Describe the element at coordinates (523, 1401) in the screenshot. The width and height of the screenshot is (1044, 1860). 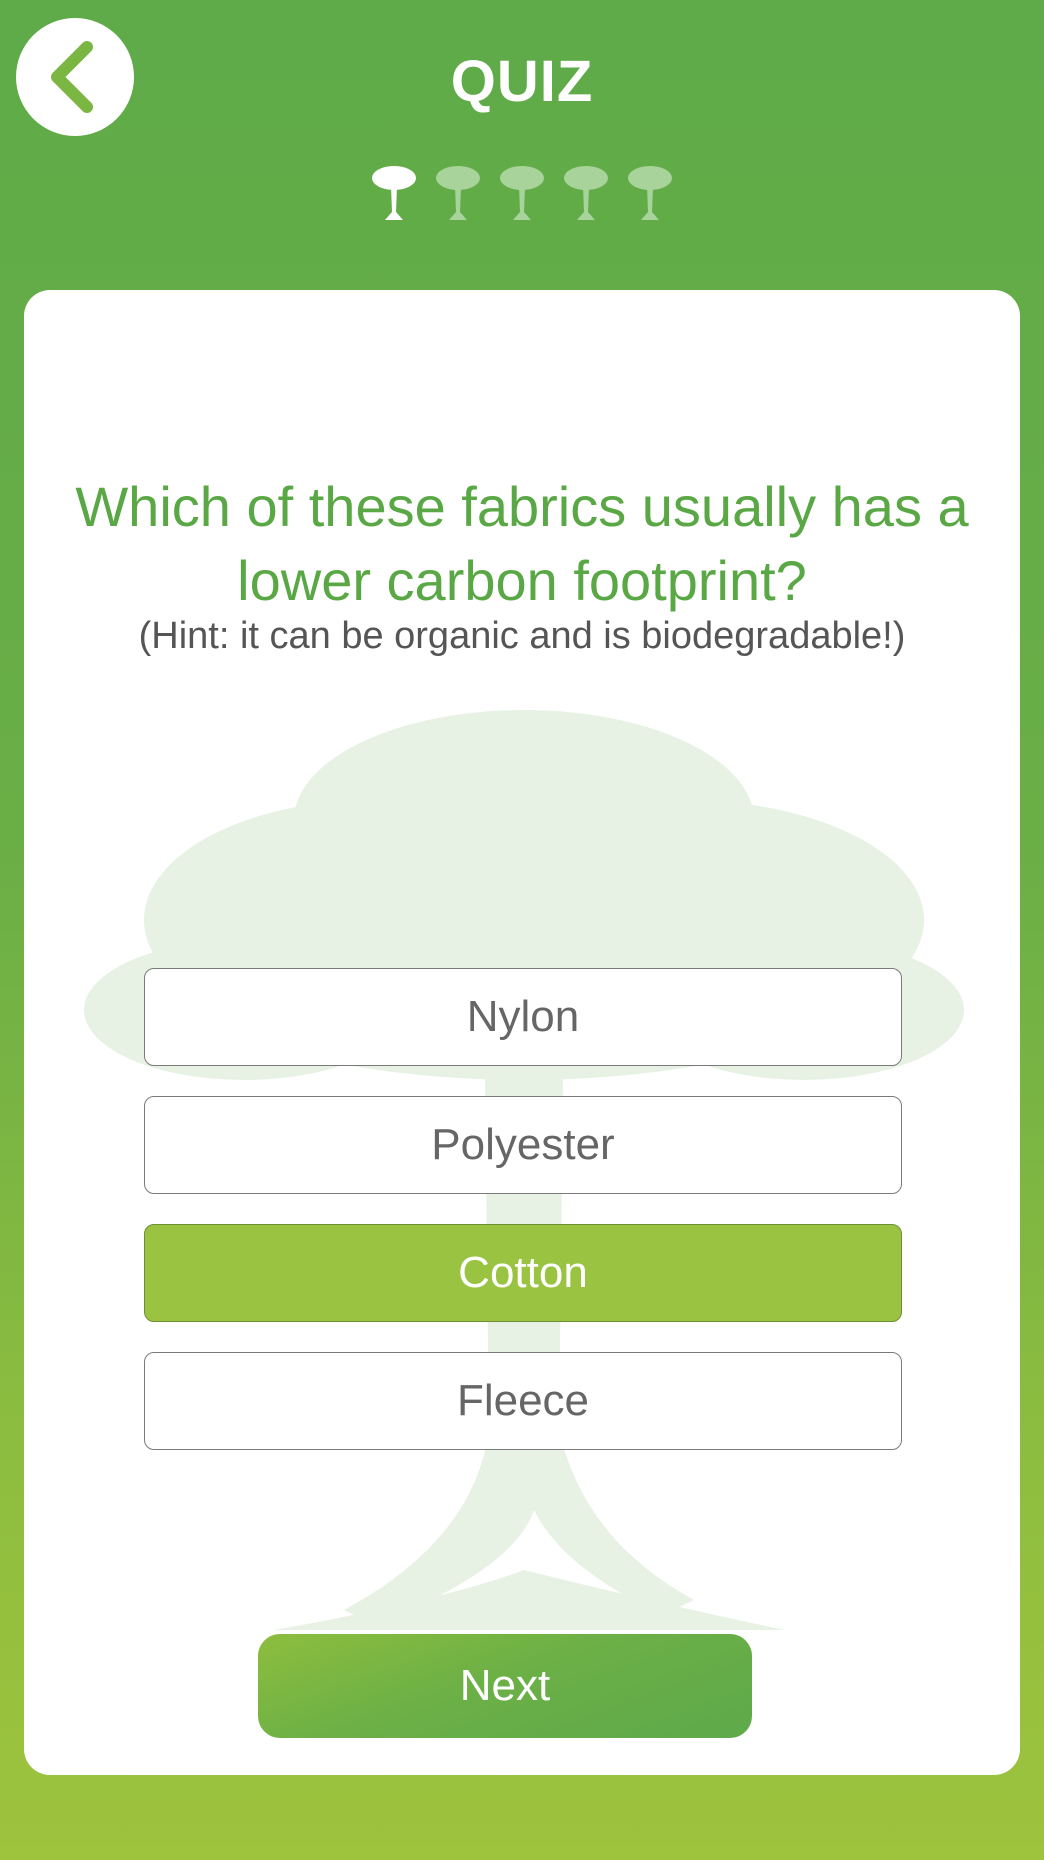
I see `option-fleece: Fleece` at that location.